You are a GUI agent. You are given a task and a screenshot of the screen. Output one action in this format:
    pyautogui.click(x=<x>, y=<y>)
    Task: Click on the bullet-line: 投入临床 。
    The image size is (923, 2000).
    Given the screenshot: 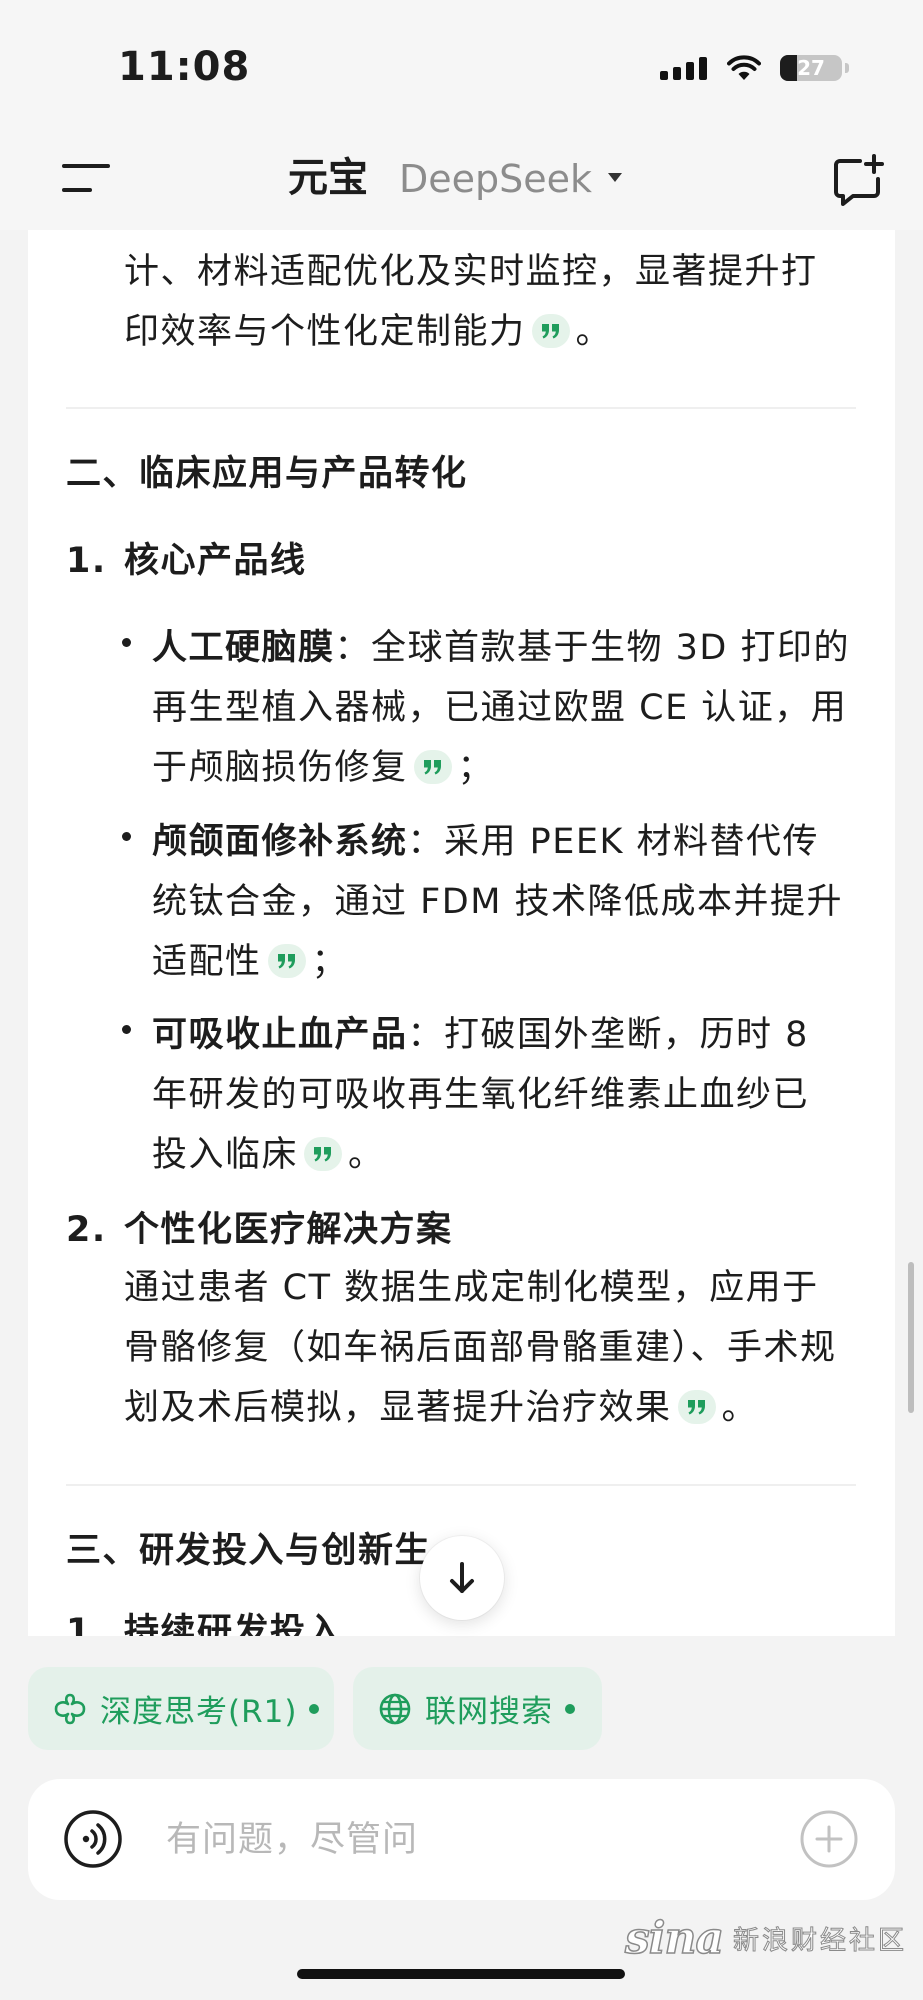 What is the action you would take?
    pyautogui.click(x=480, y=1155)
    